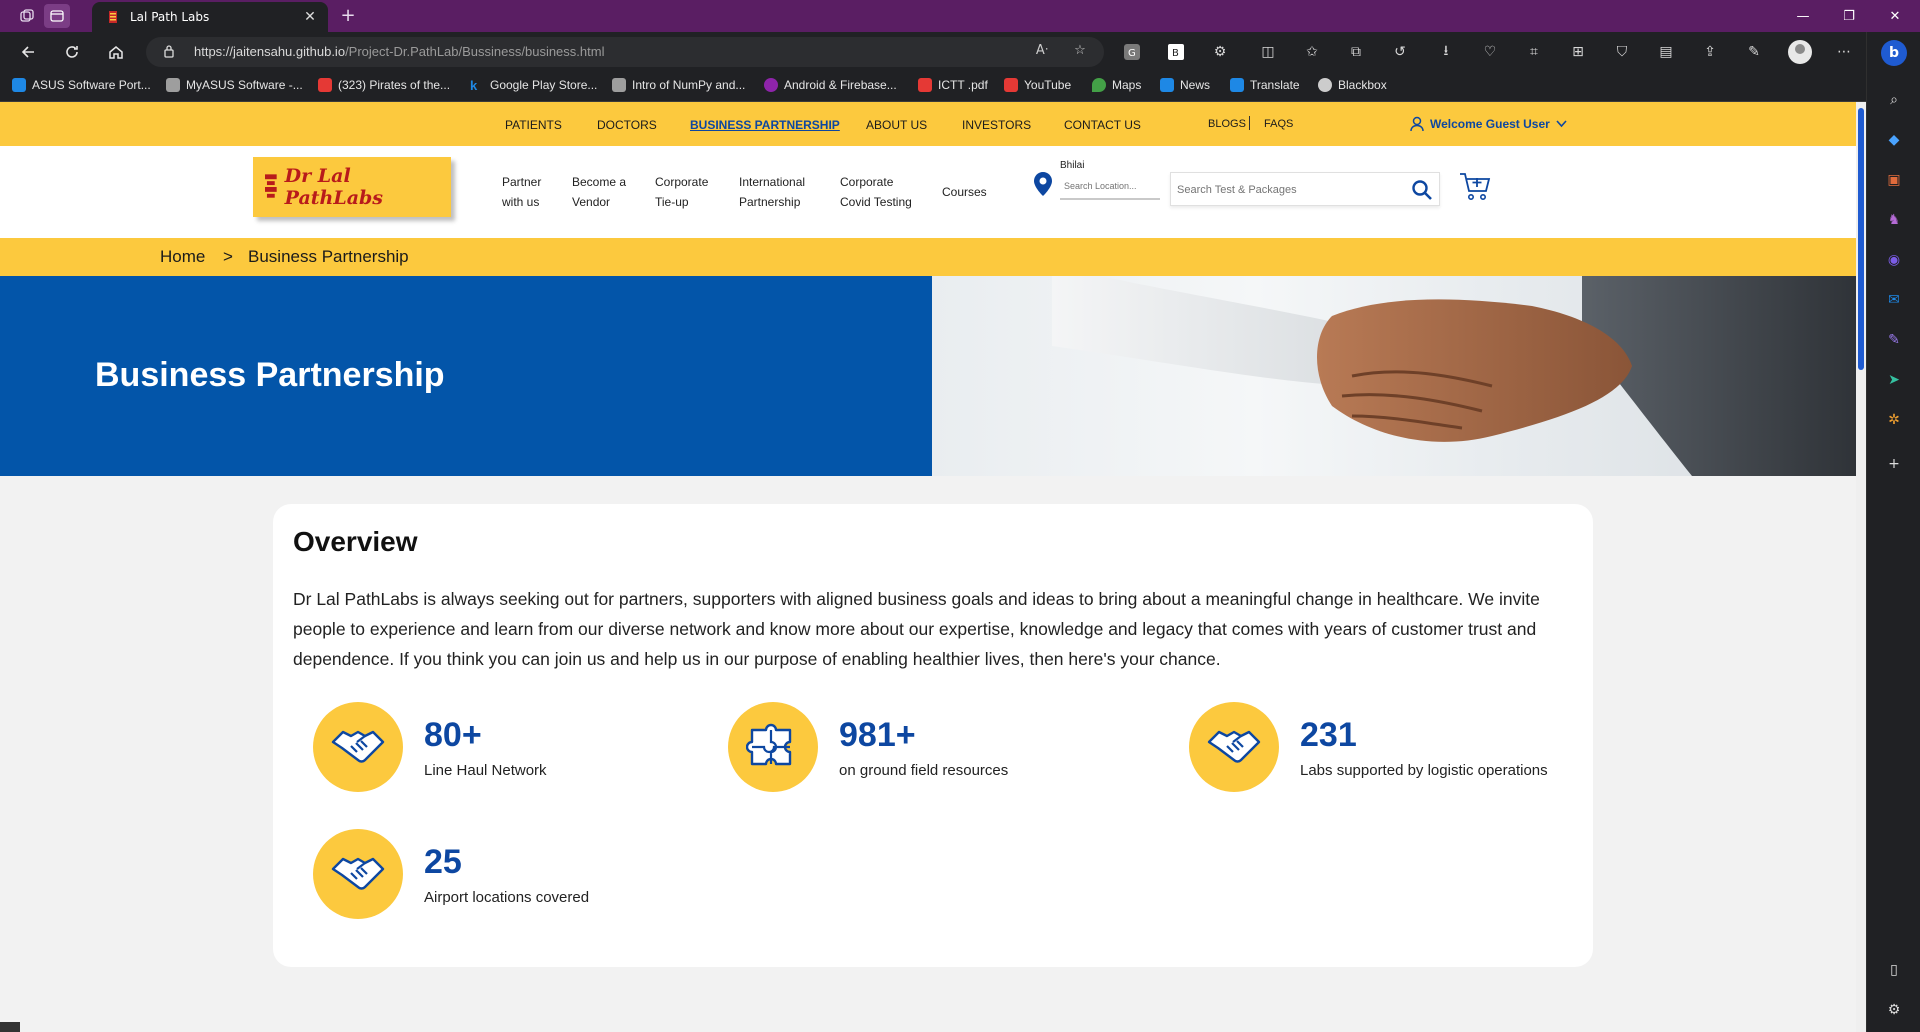 This screenshot has height=1032, width=1920. I want to click on scrollbar-thumb, so click(1861, 239).